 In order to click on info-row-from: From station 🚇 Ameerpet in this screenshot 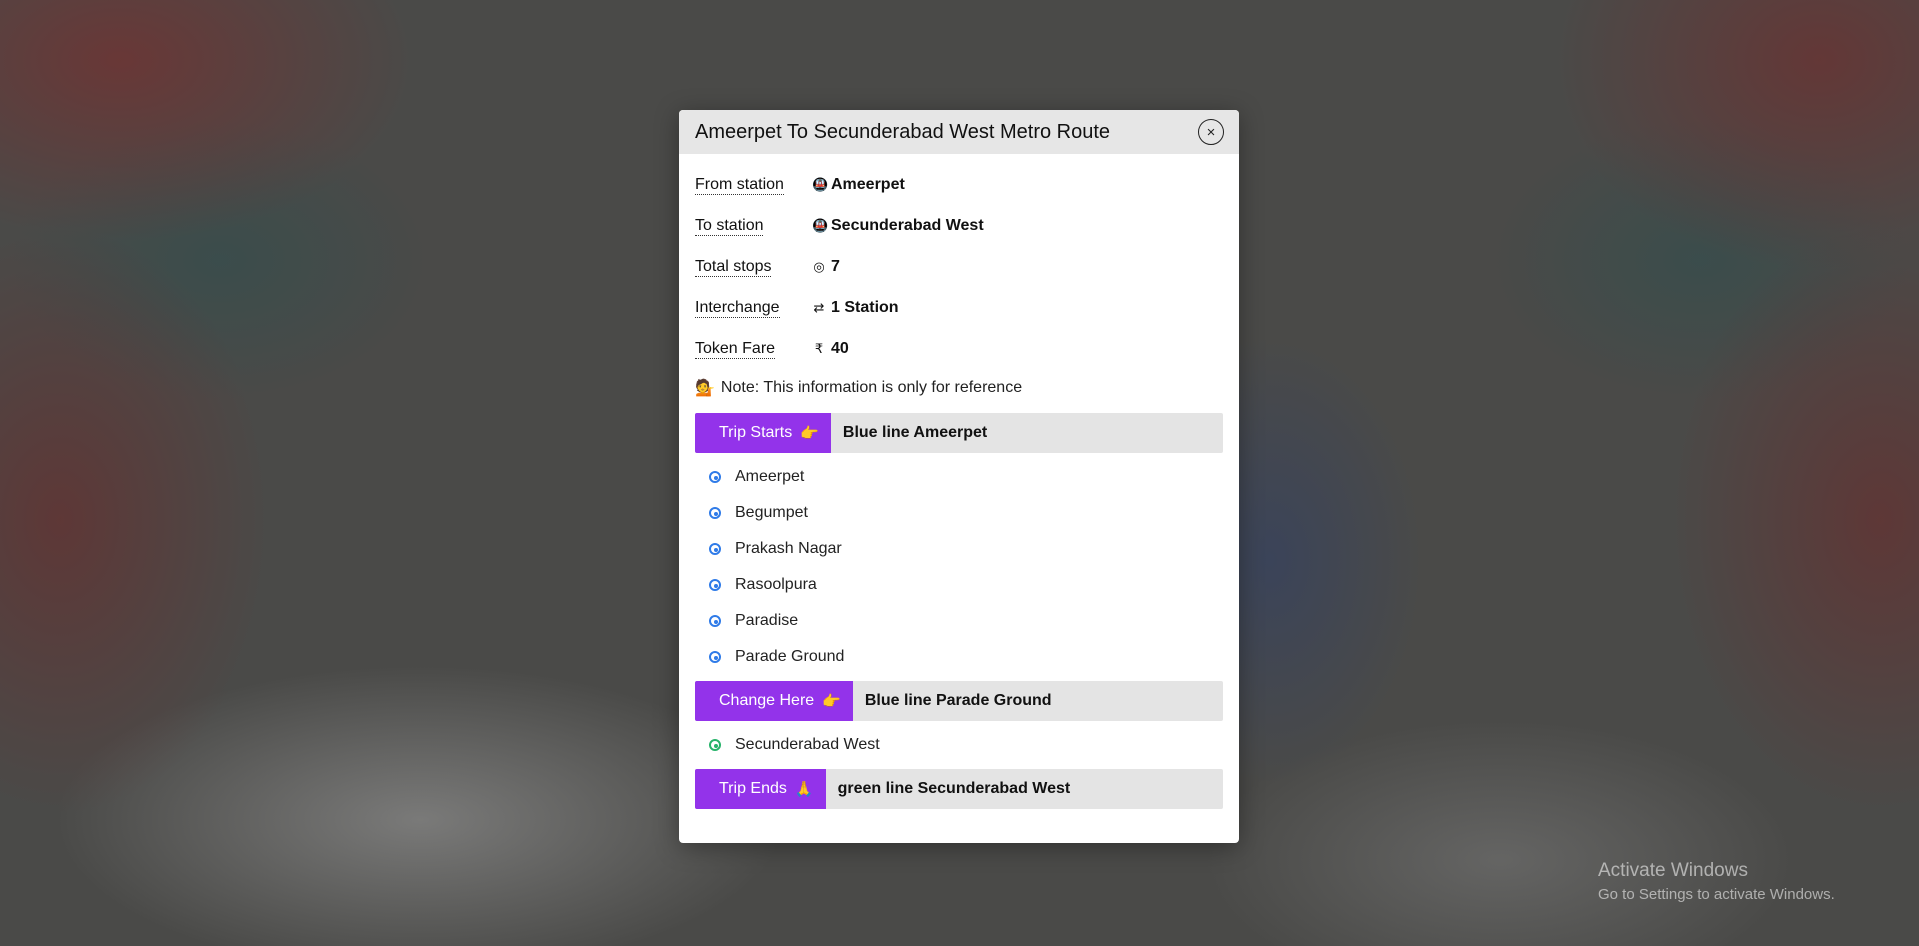, I will do `click(959, 184)`.